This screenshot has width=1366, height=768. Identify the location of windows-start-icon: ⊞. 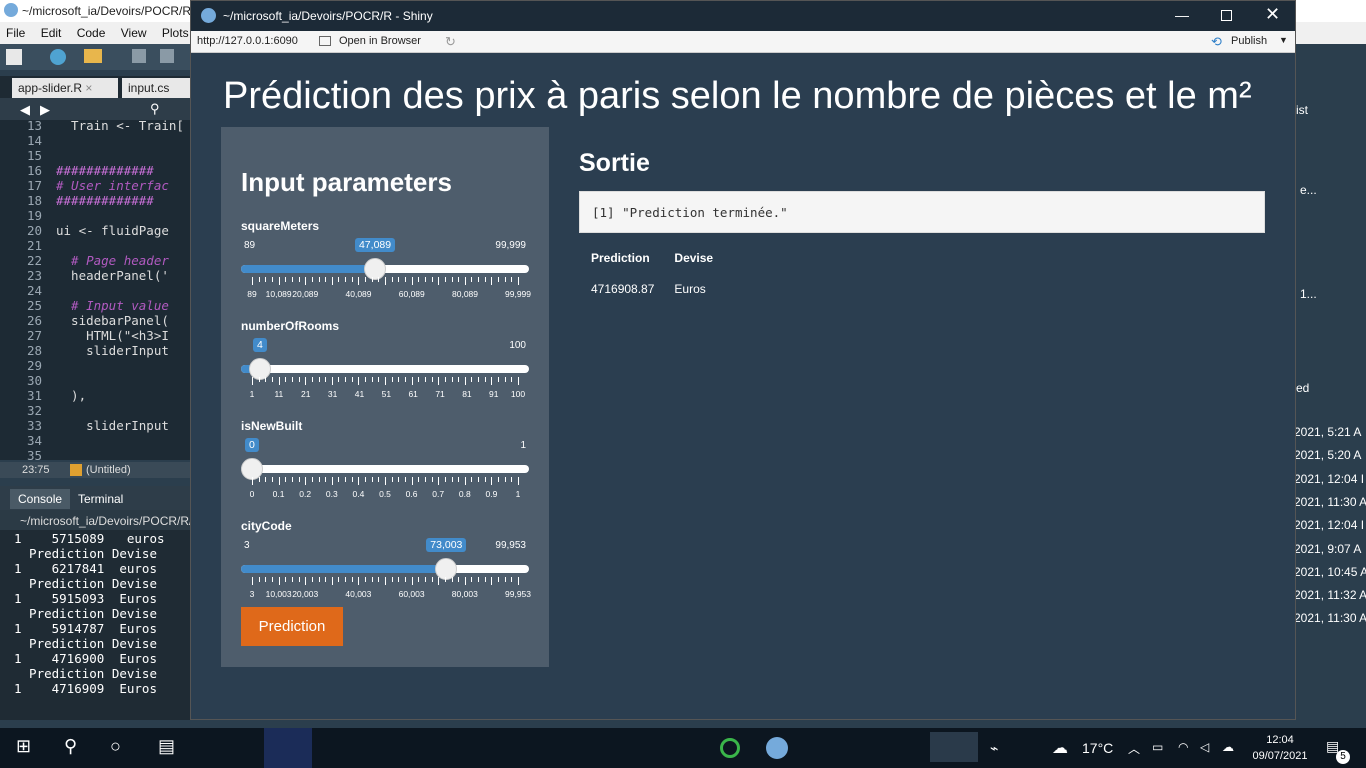
(23, 746).